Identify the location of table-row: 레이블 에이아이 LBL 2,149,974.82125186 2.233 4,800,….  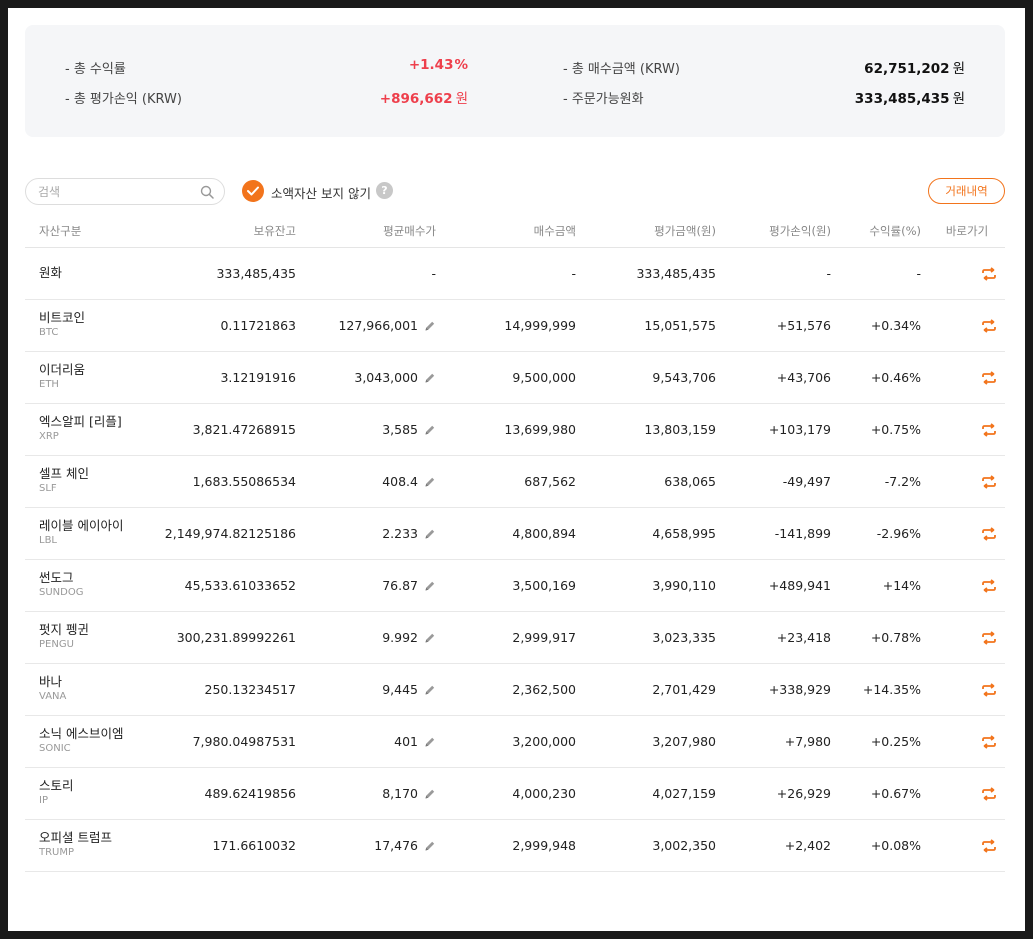
(515, 533).